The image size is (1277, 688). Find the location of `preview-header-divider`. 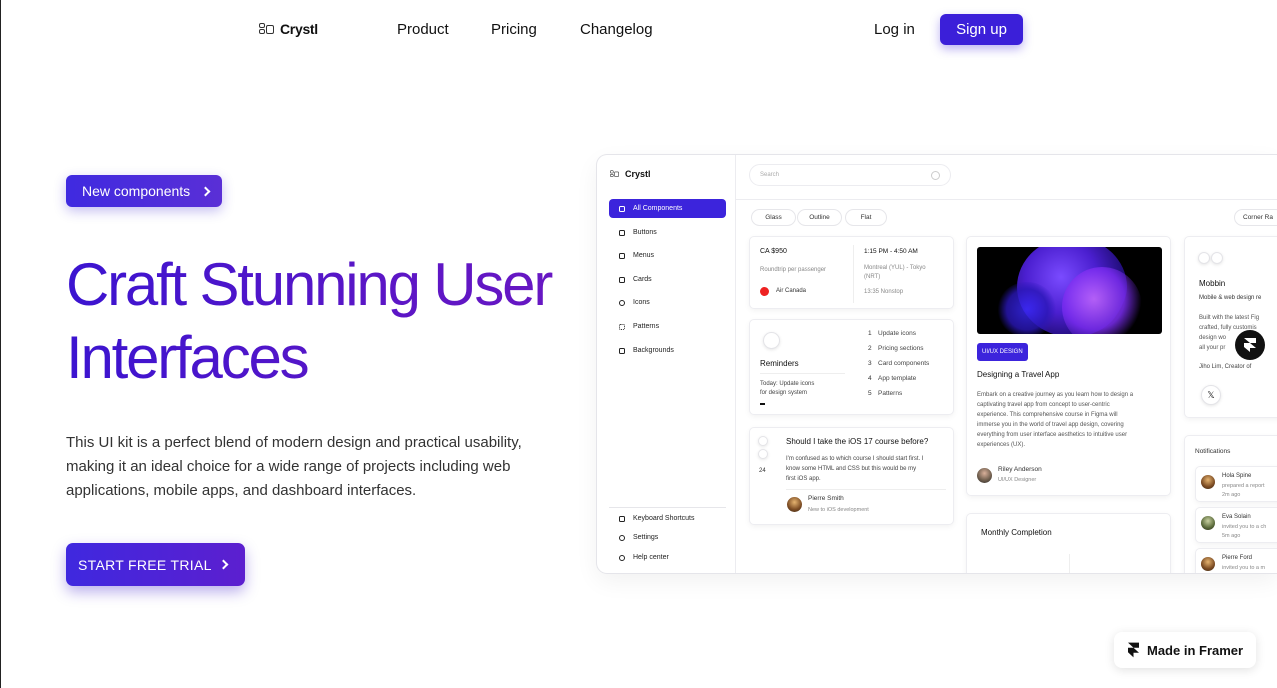

preview-header-divider is located at coordinates (1006, 199).